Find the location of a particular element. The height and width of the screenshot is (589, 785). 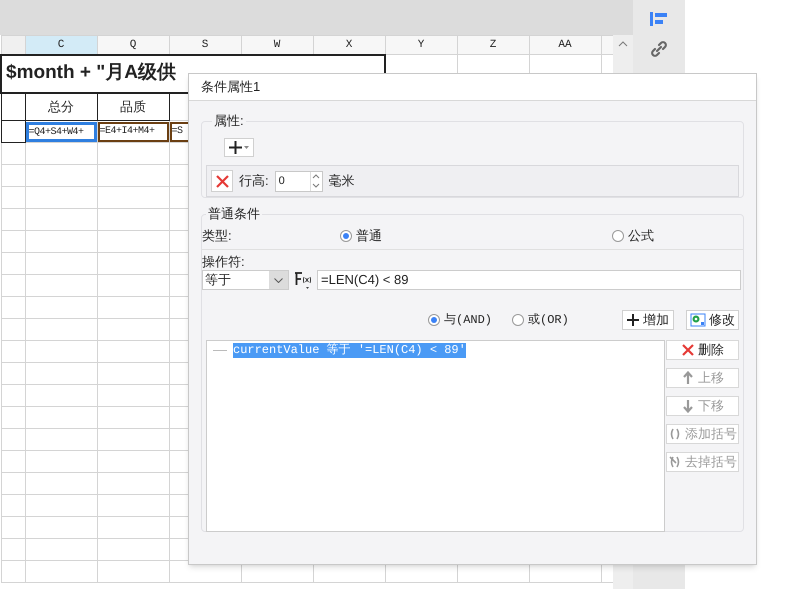

type-option: 普通 is located at coordinates (361, 236).